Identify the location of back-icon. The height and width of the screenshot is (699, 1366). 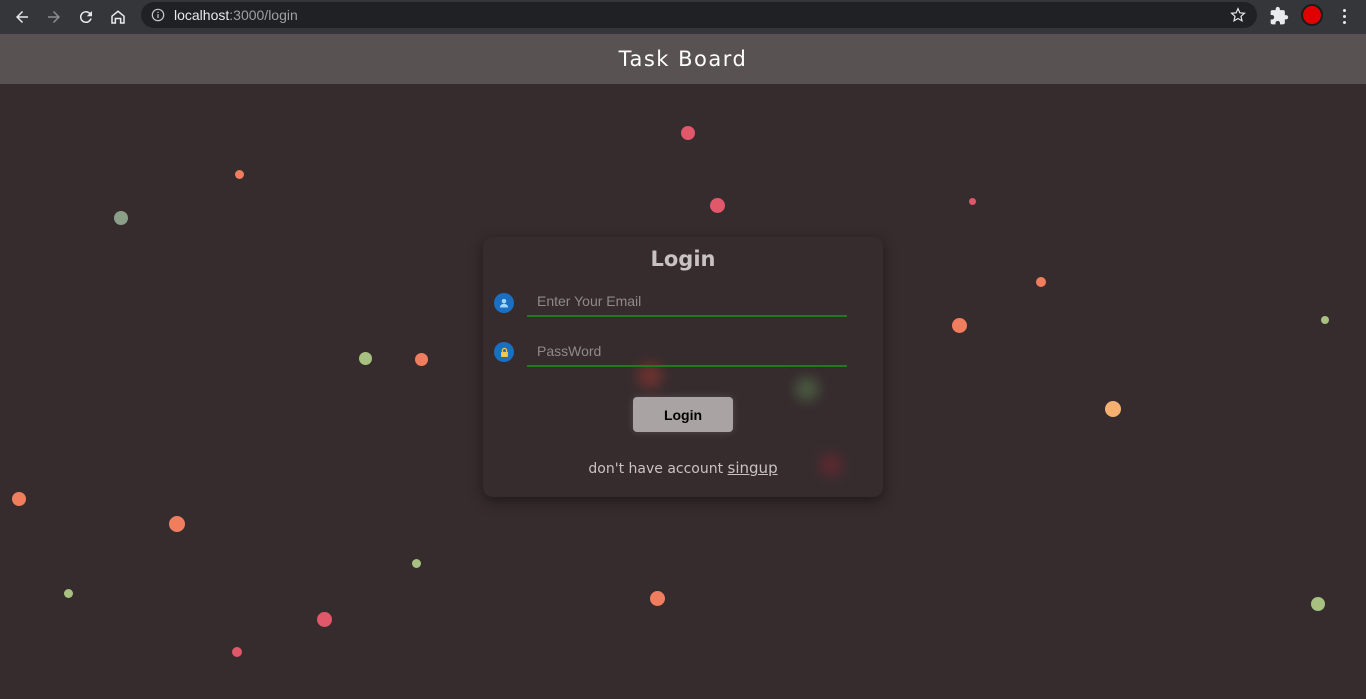
(22, 17).